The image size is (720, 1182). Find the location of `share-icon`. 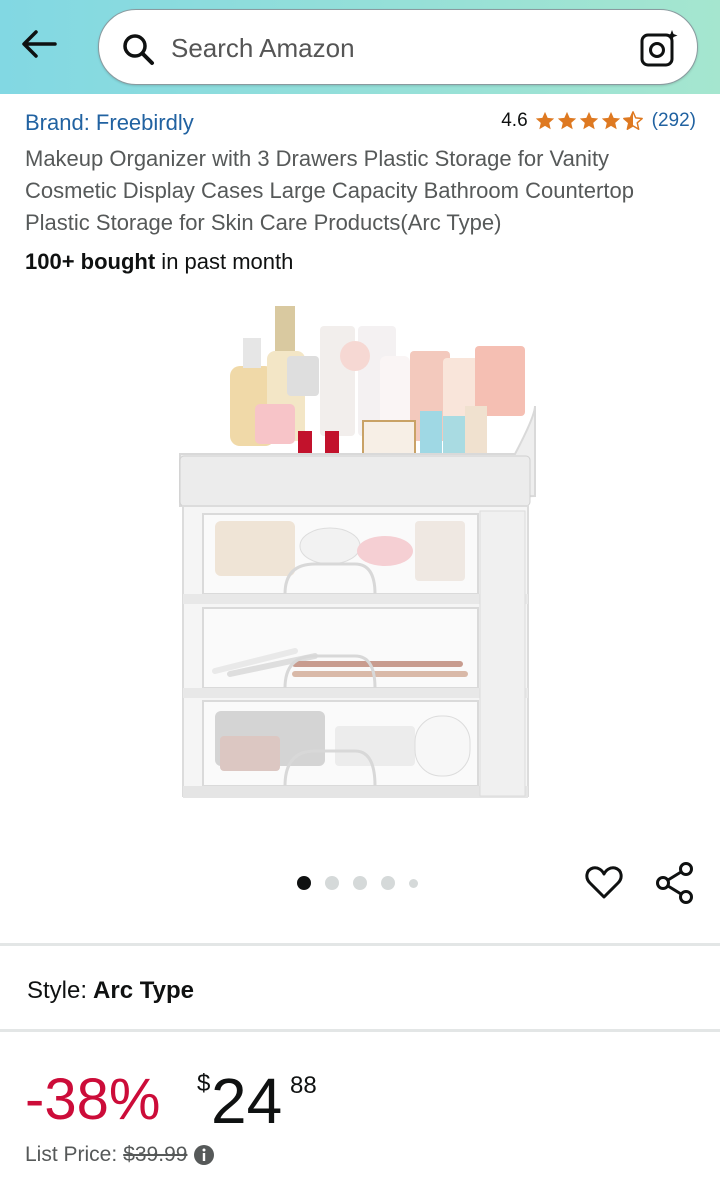

share-icon is located at coordinates (675, 883).